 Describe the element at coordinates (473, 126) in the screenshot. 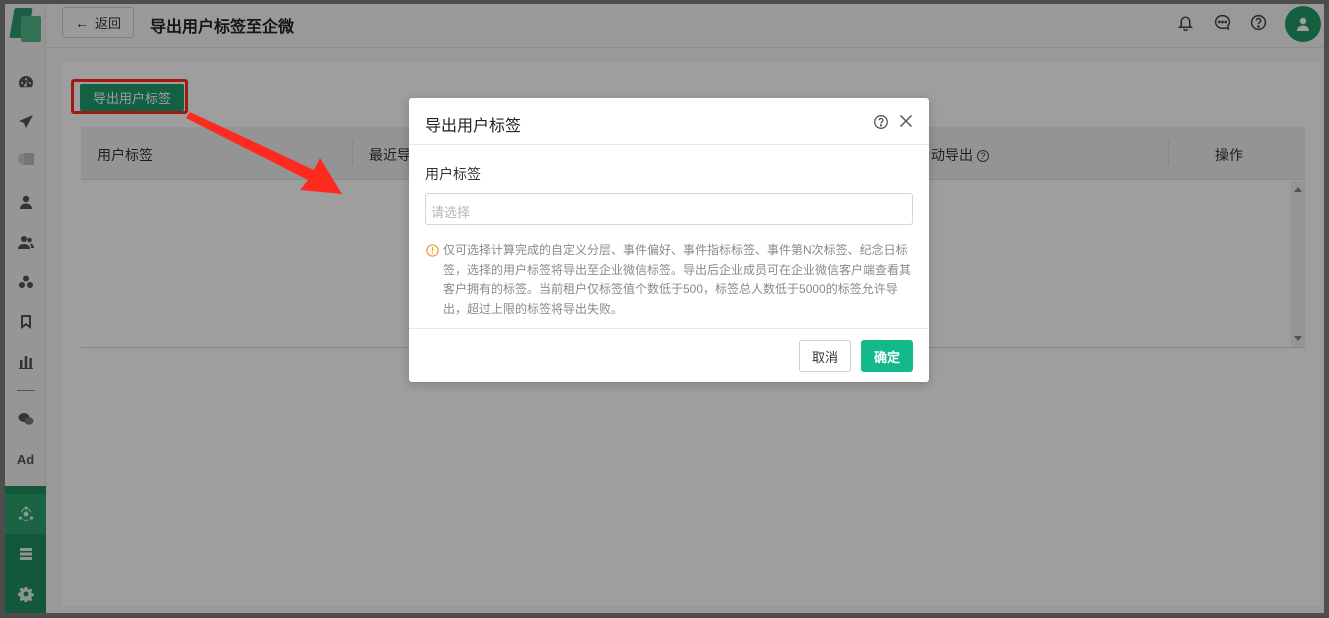

I see `dialog-title: 导出用户标签` at that location.